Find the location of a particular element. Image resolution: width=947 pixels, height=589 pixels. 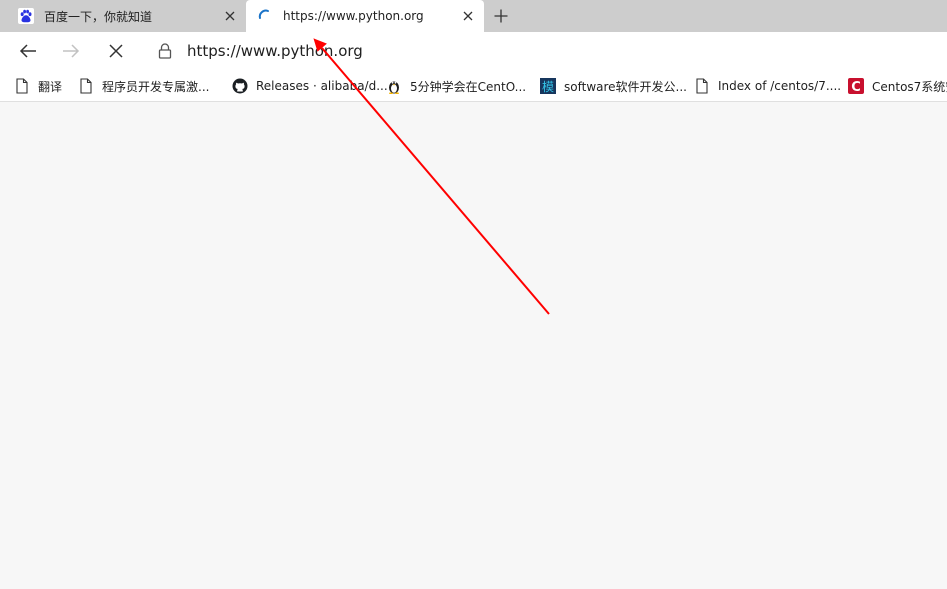

lock-icon is located at coordinates (165, 51).